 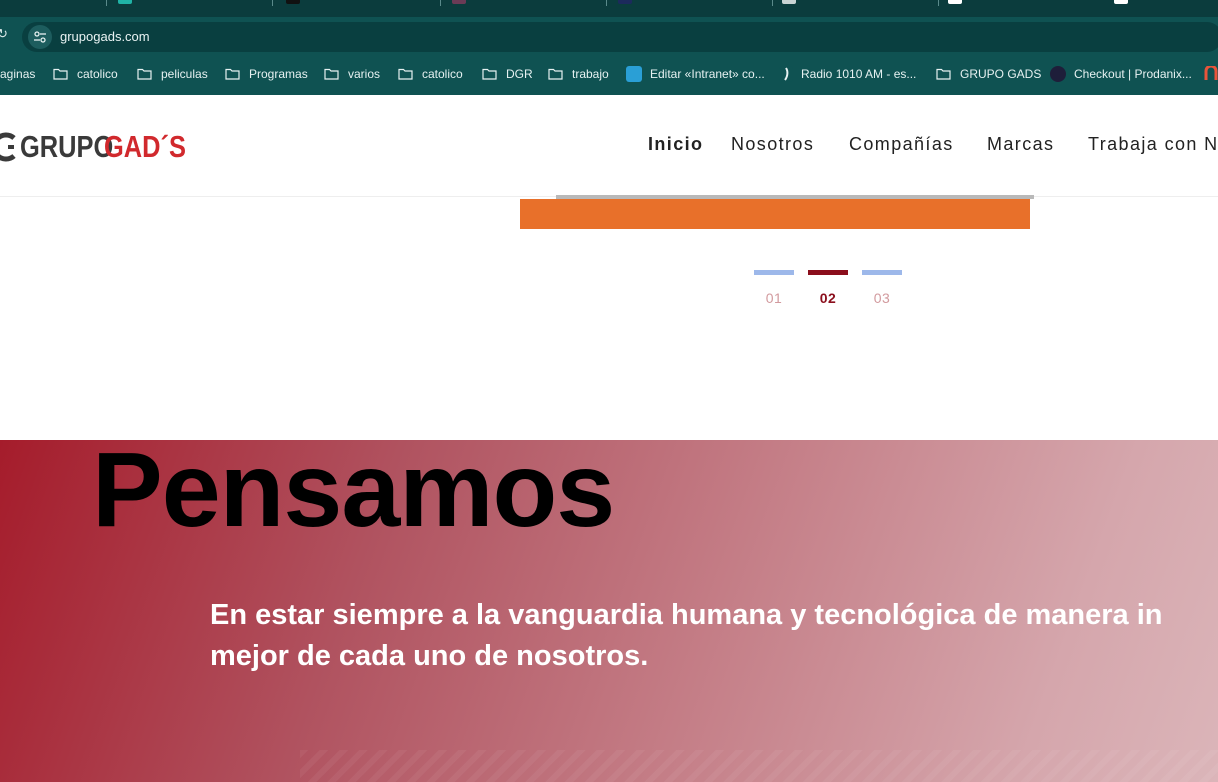 What do you see at coordinates (278, 74) in the screenshot?
I see `bookmark-label: Programas` at bounding box center [278, 74].